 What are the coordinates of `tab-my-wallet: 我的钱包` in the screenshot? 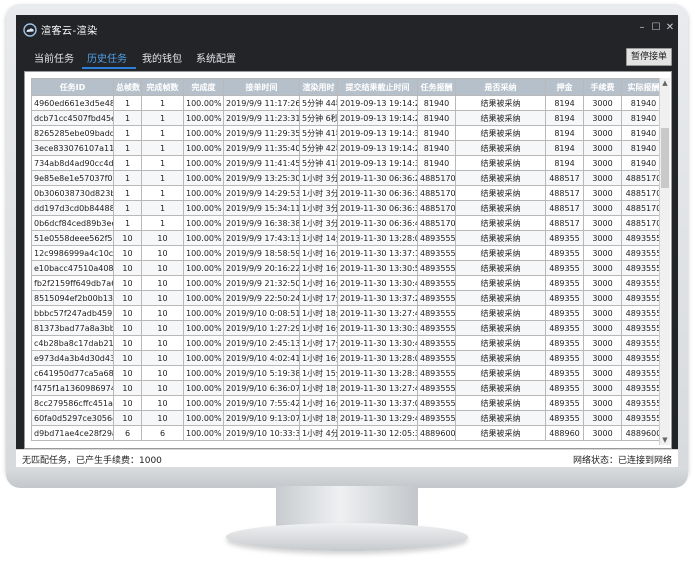 It's located at (162, 57).